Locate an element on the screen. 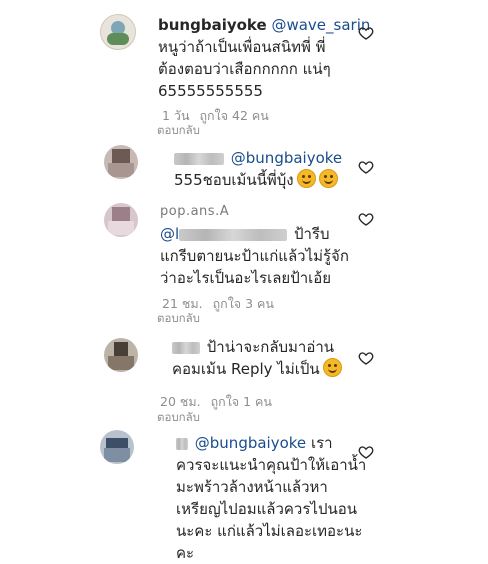 The width and height of the screenshot is (488, 564). comment-time: 21 ชม. is located at coordinates (182, 303).